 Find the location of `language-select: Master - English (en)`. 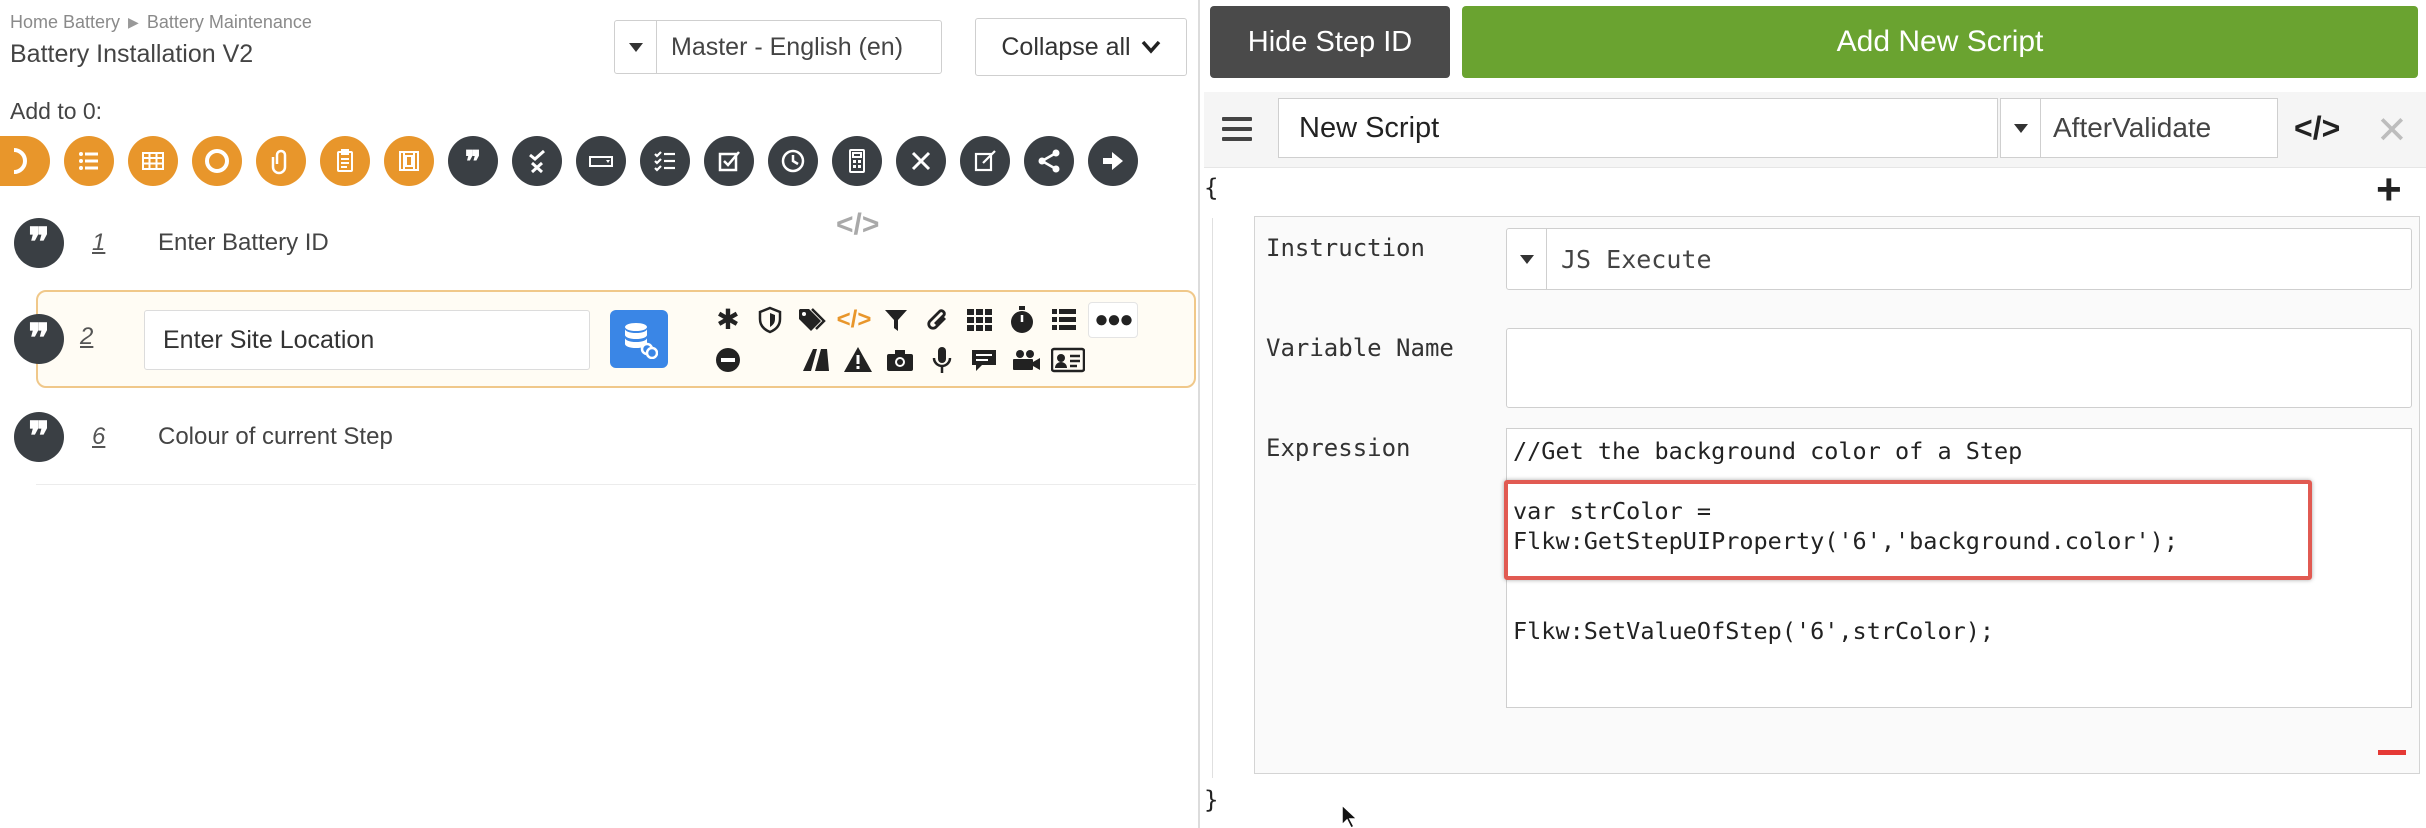

language-select: Master - English (en) is located at coordinates (778, 47).